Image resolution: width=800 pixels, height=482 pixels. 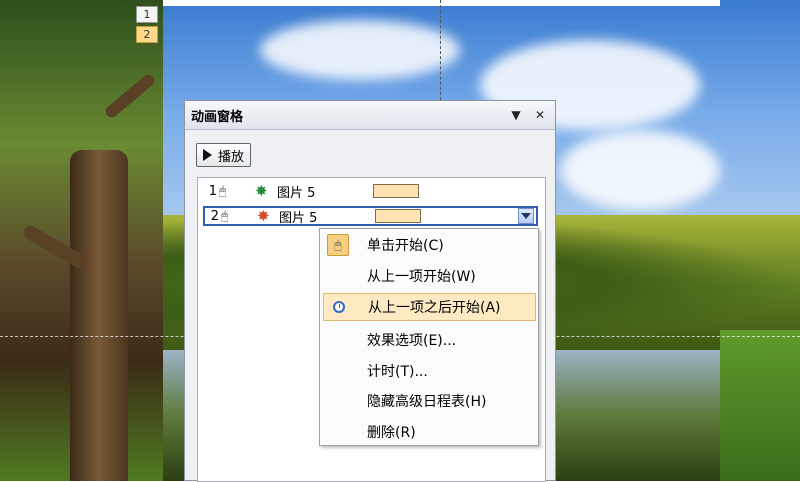 What do you see at coordinates (214, 216) in the screenshot?
I see `item-number: 2` at bounding box center [214, 216].